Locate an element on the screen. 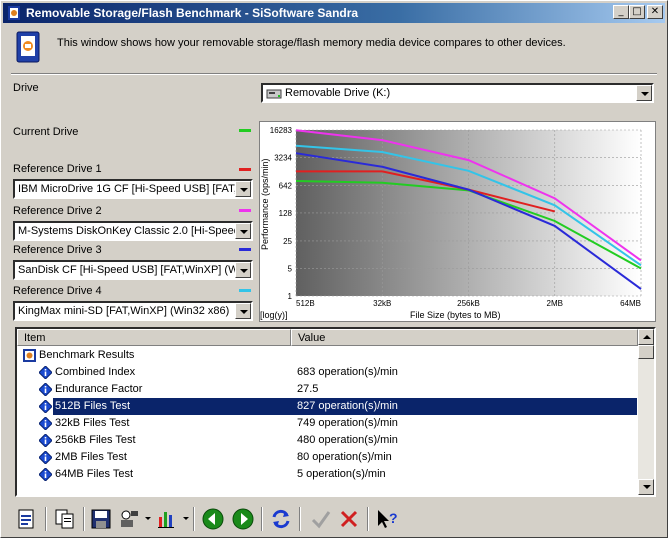  chart-dropdown-arrow is located at coordinates (186, 518).